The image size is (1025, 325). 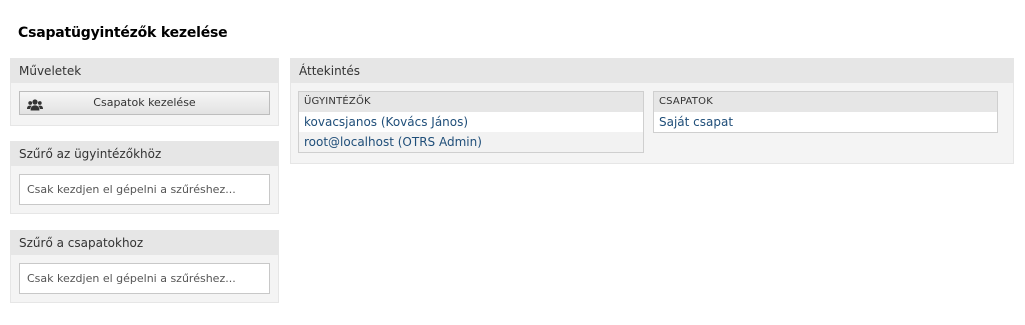 What do you see at coordinates (825, 102) in the screenshot?
I see `groups-column-header: CSAPATOK` at bounding box center [825, 102].